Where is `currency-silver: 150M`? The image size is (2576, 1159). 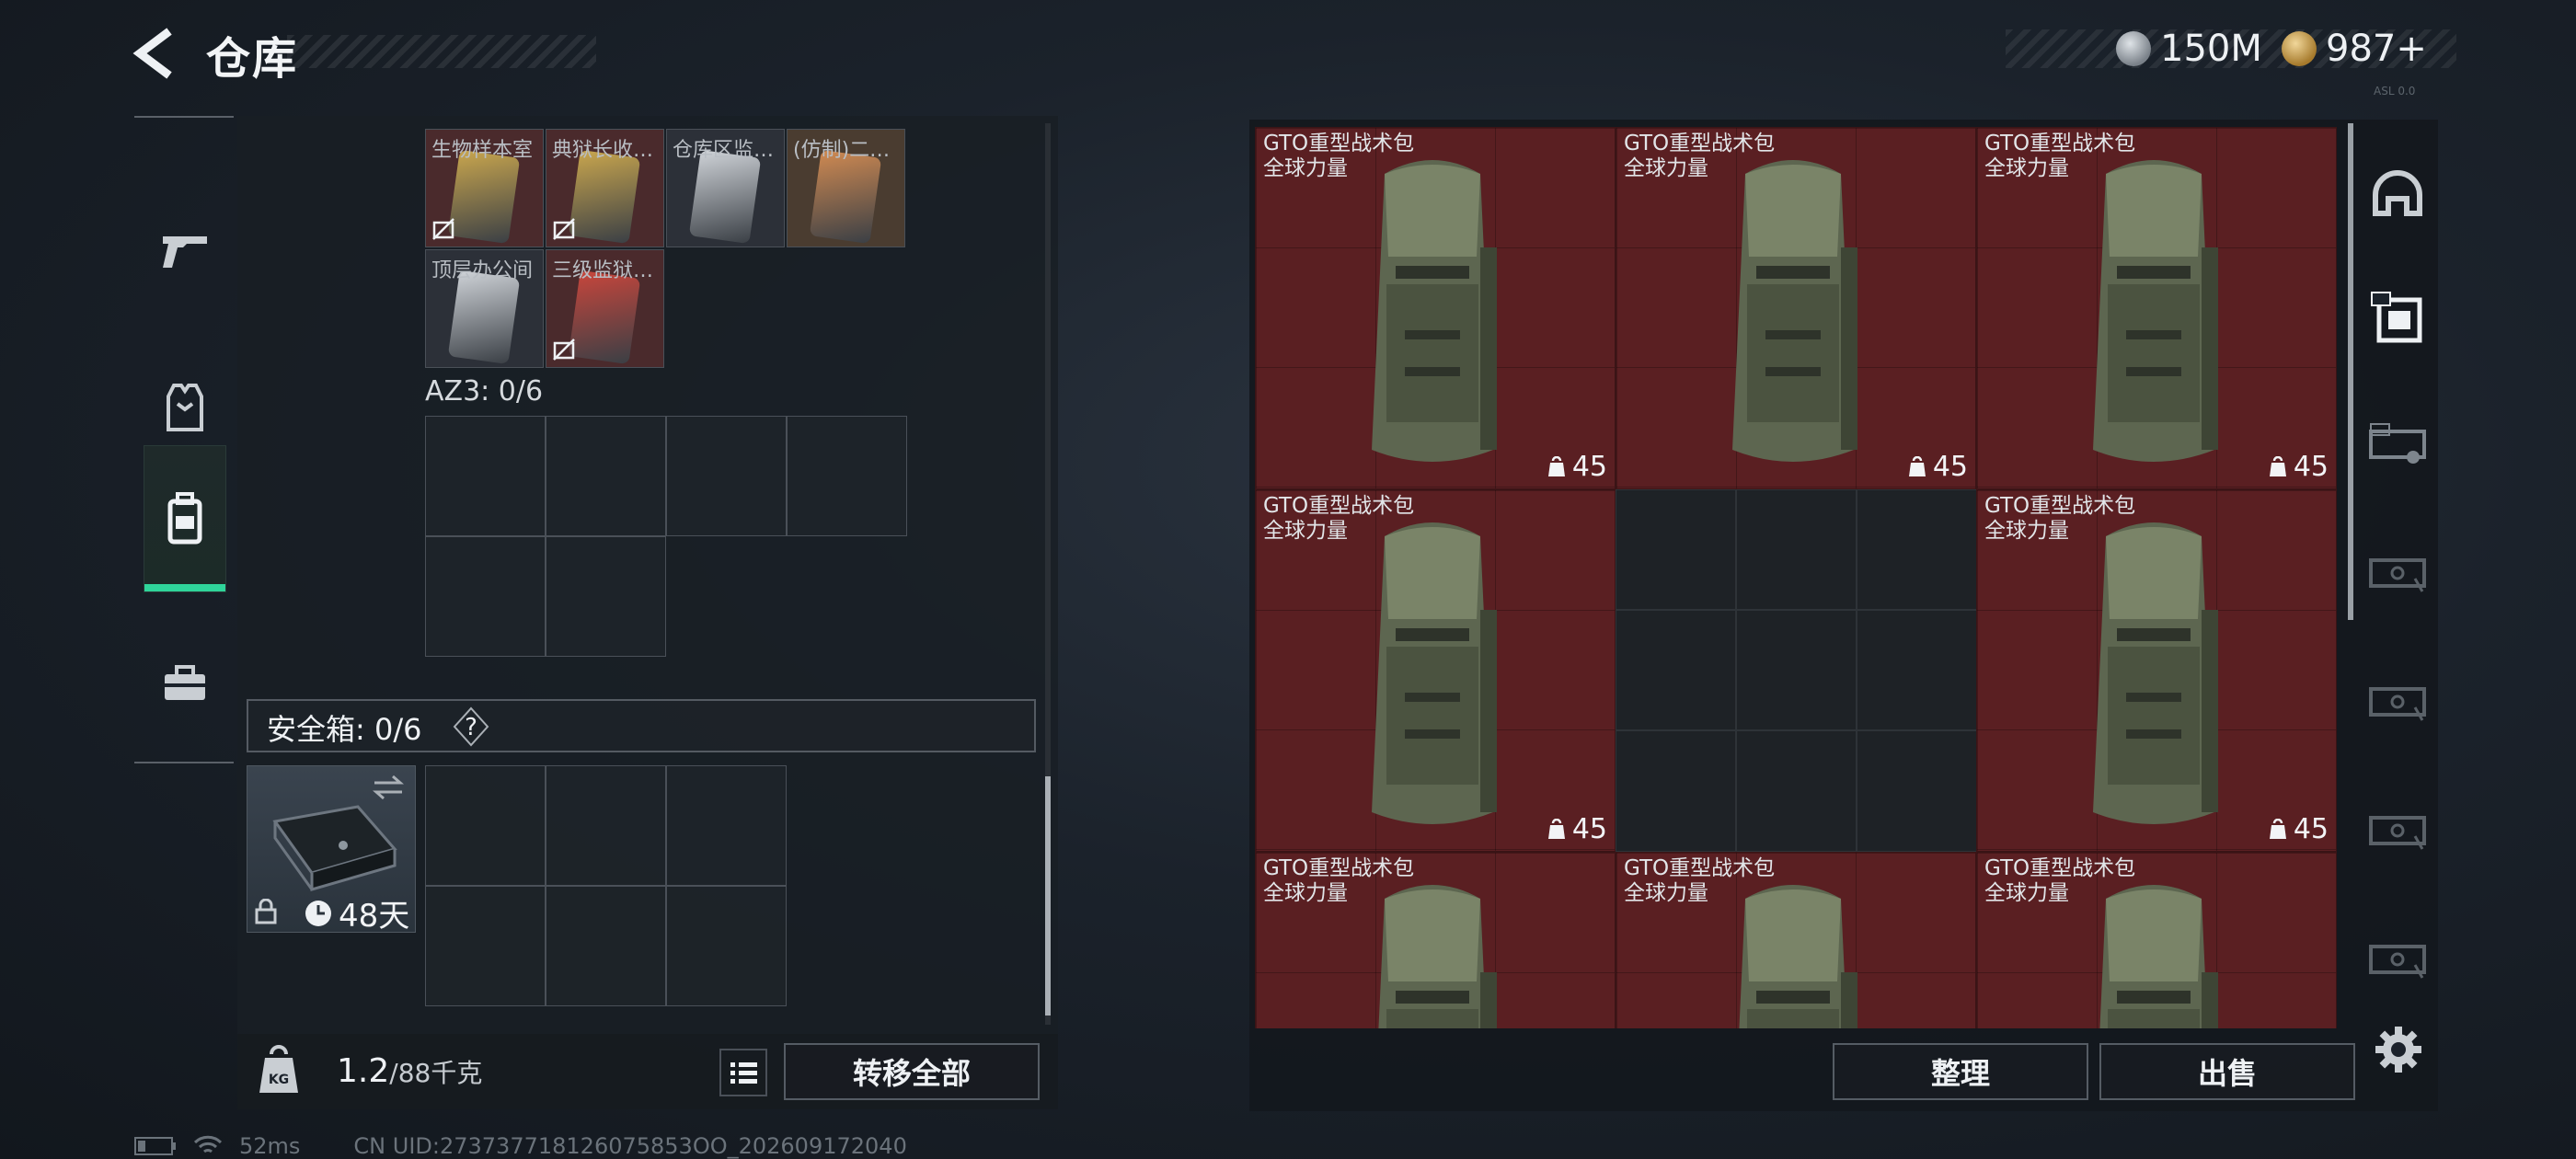
currency-silver: 150M is located at coordinates (2189, 49).